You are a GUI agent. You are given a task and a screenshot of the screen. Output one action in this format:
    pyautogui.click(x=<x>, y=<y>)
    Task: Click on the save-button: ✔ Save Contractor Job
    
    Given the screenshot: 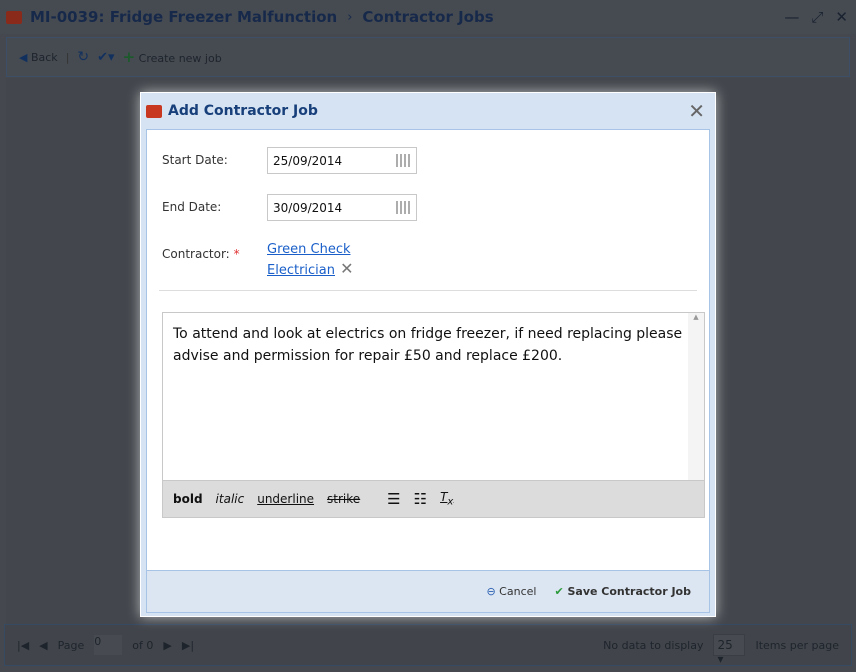 What is the action you would take?
    pyautogui.click(x=622, y=591)
    